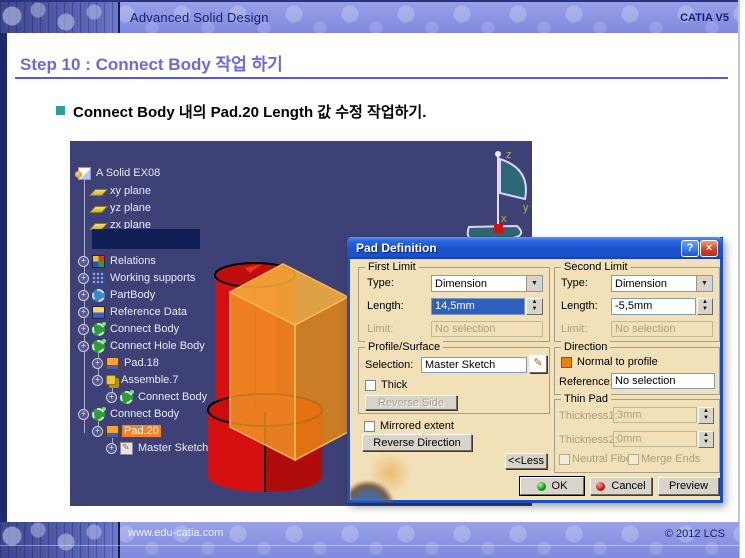  I want to click on catia-brand-label: CATIA V5, so click(704, 18).